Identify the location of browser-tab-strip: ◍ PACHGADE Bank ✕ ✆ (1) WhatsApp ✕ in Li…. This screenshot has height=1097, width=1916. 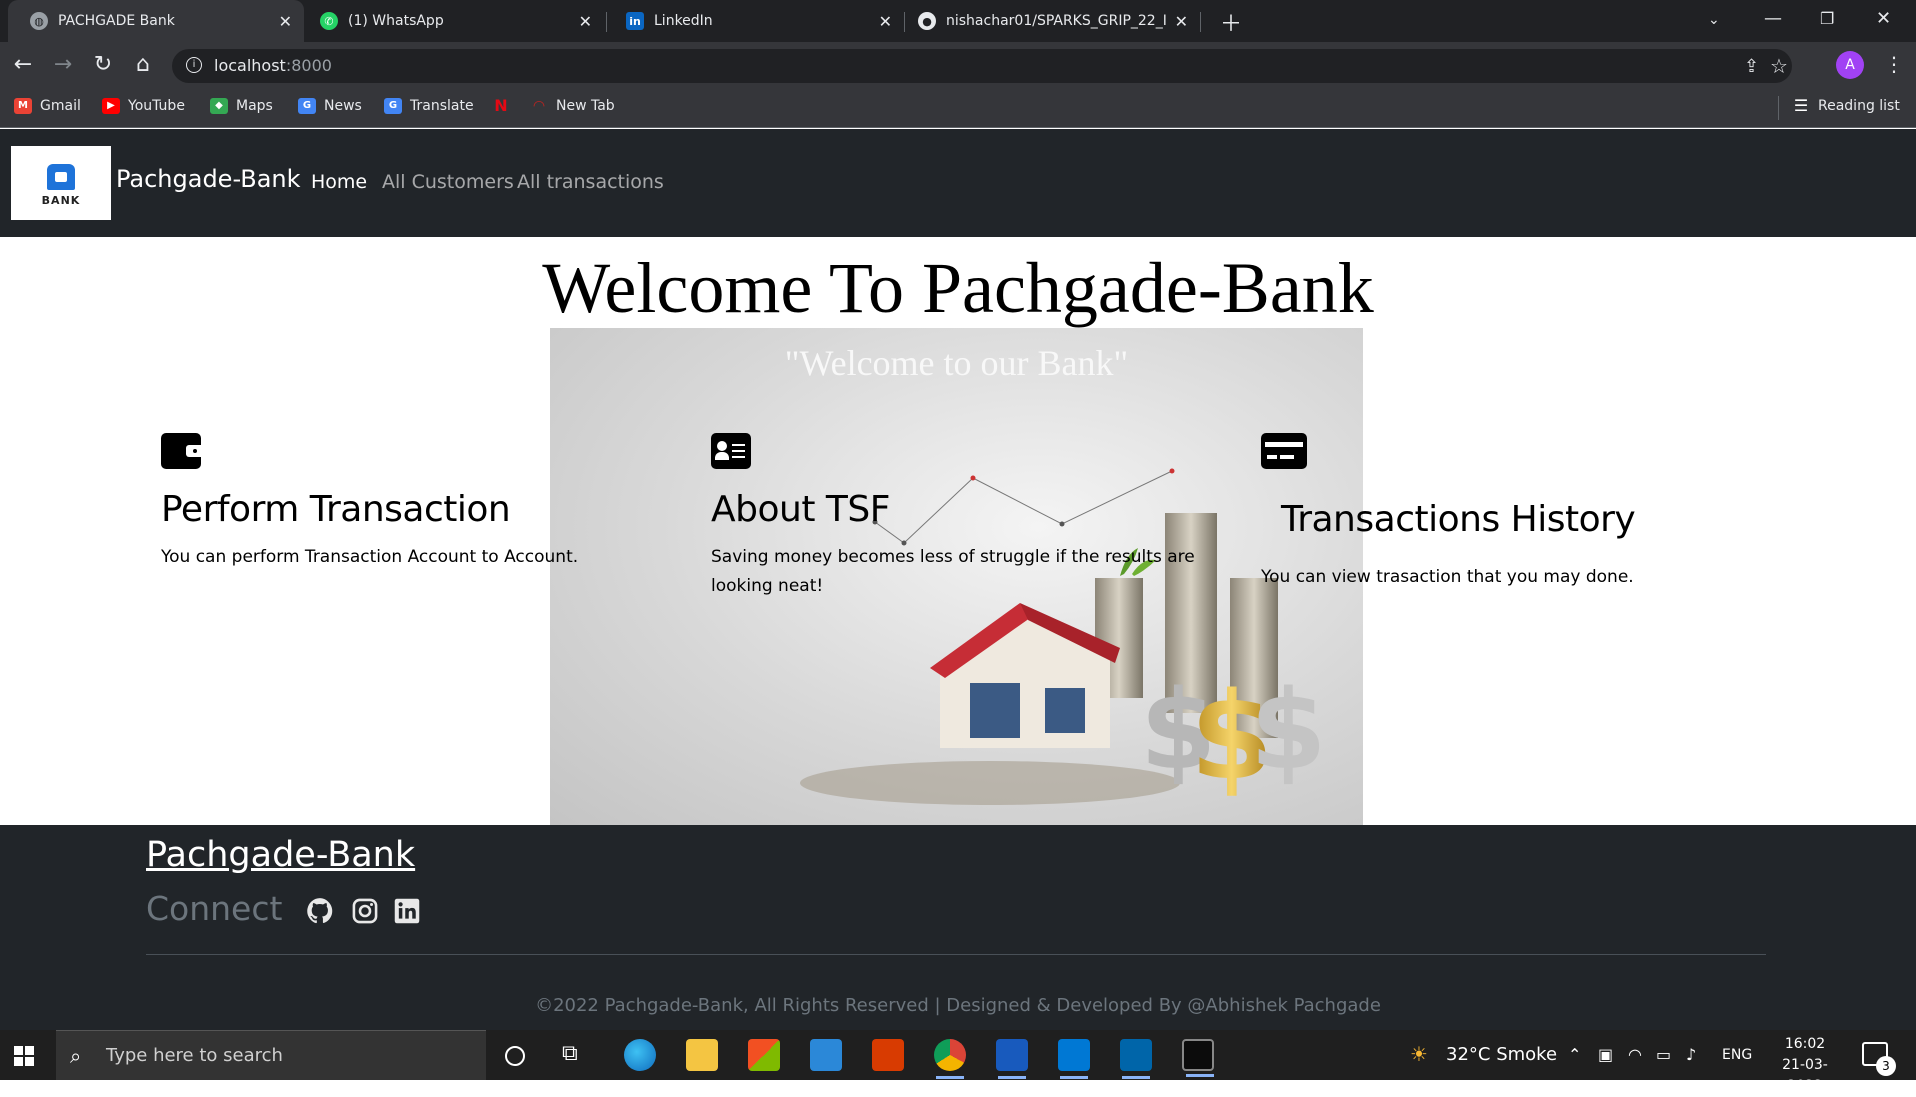
(958, 21).